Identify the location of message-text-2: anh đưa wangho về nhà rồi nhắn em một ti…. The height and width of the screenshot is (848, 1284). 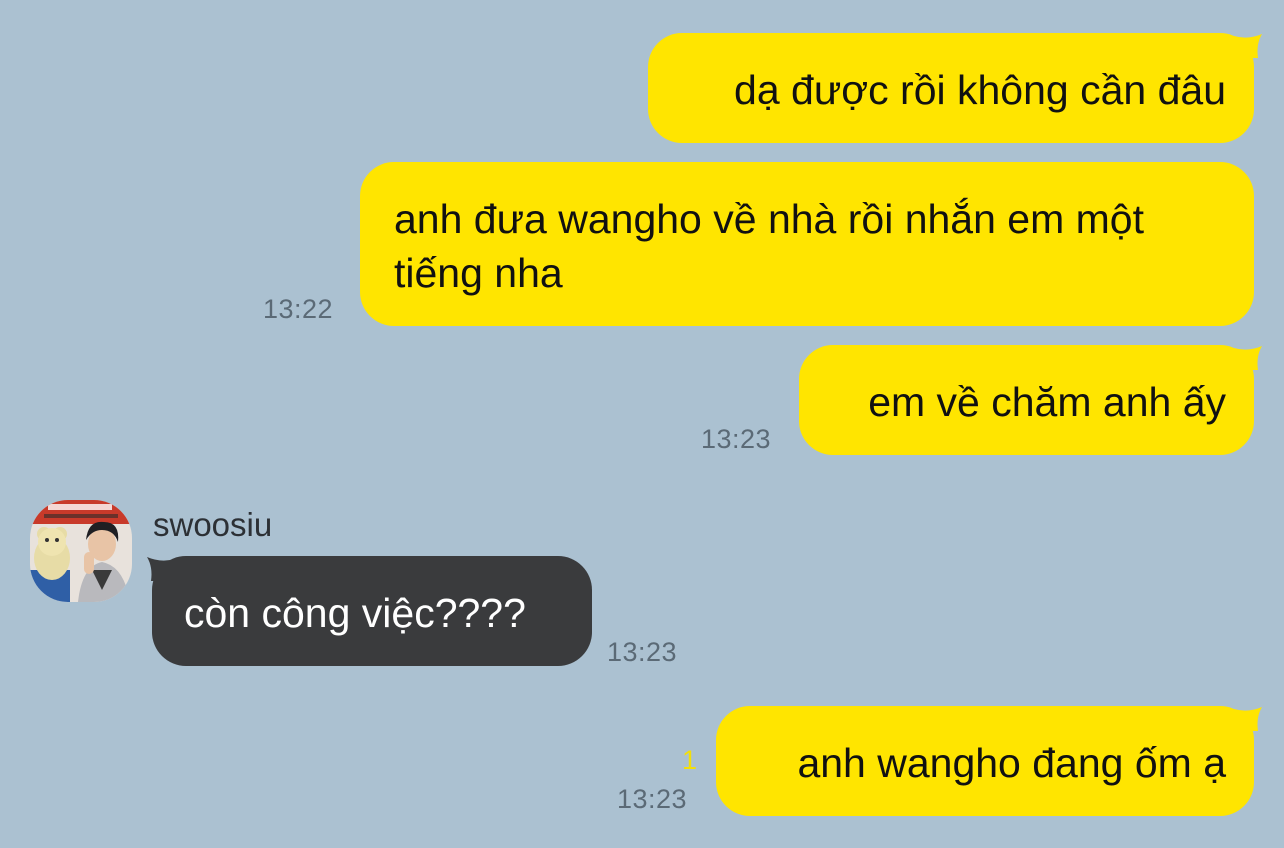
(769, 246).